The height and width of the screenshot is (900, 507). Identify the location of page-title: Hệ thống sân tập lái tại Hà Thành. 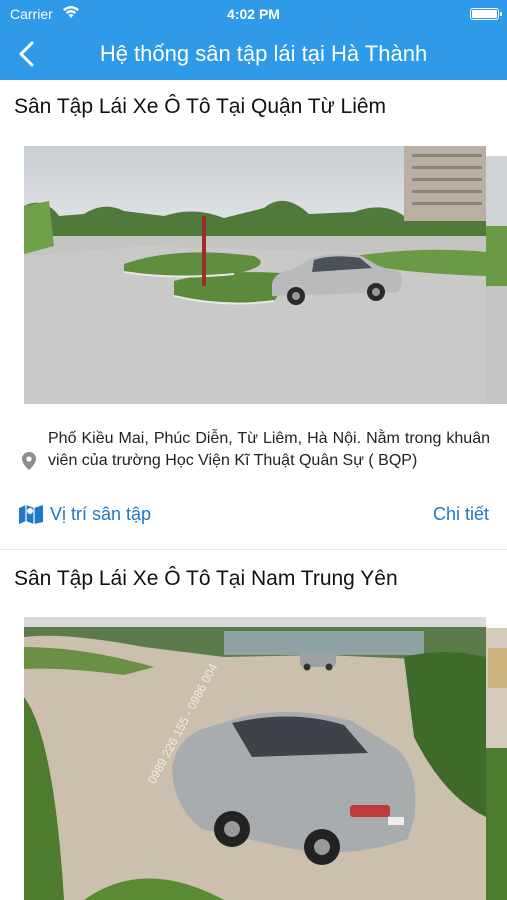
(263, 53).